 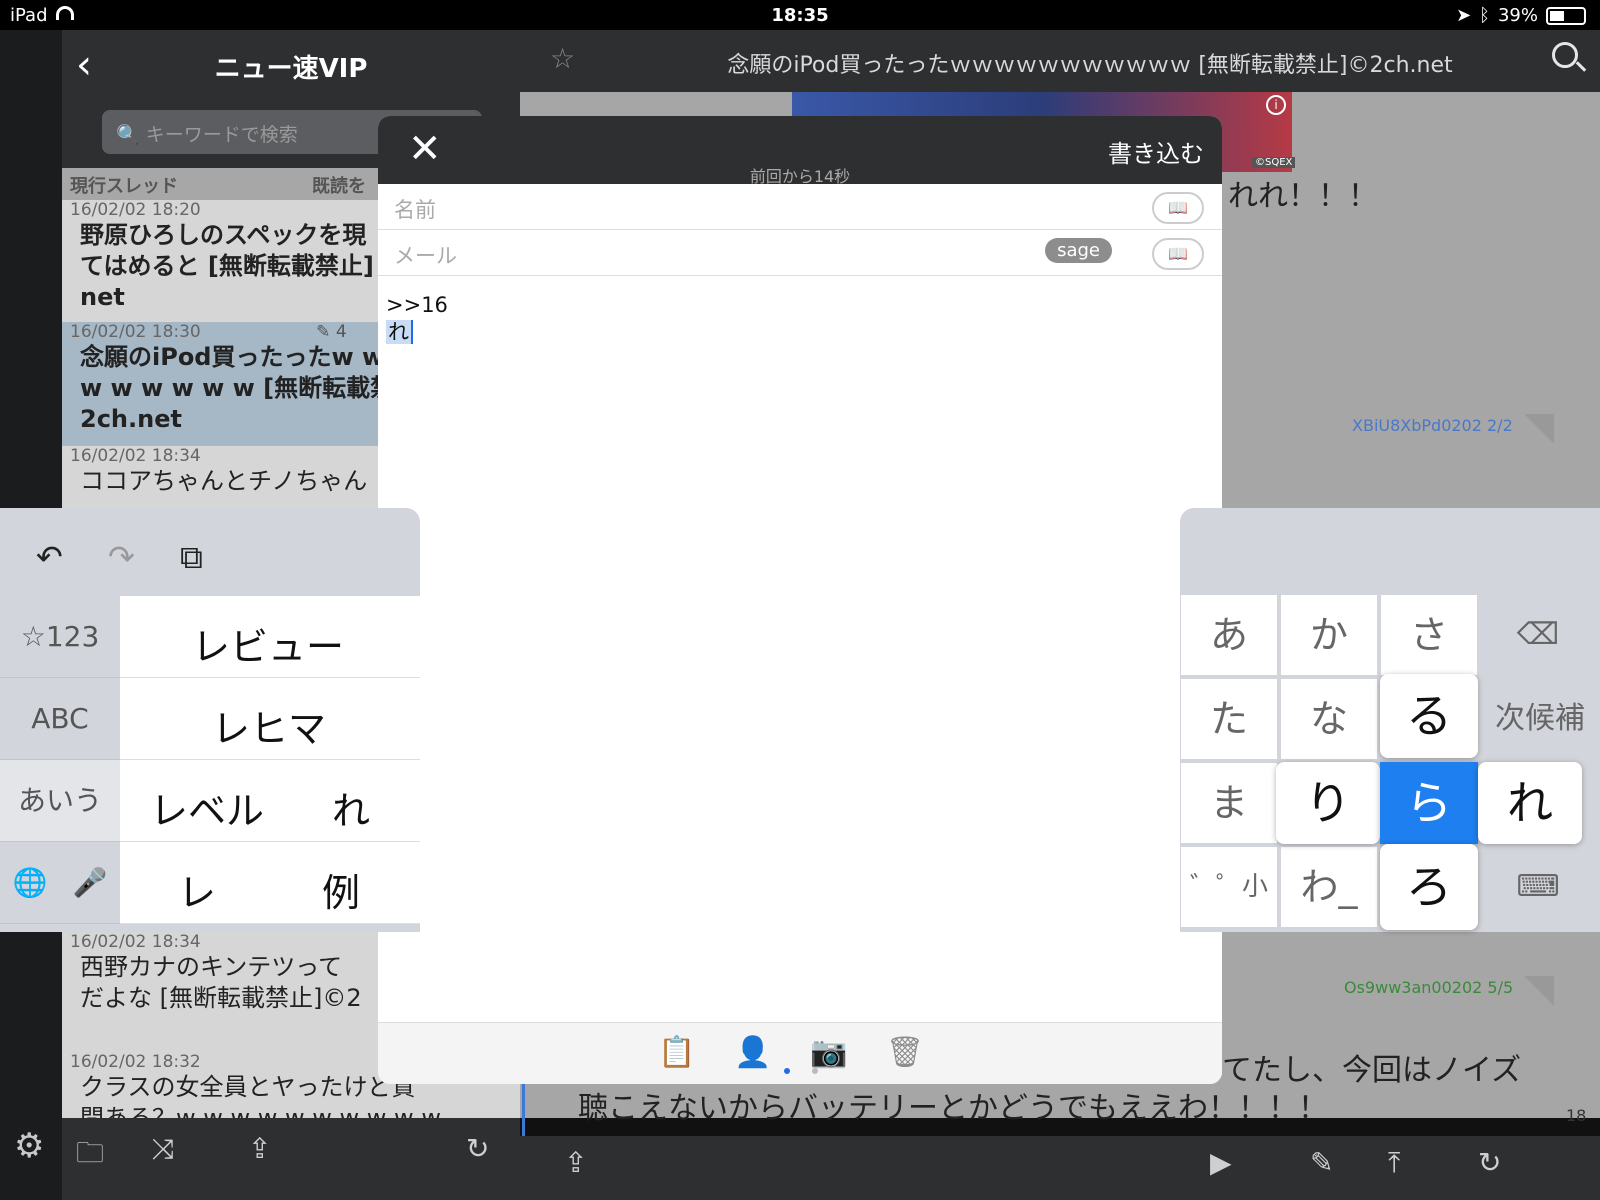 What do you see at coordinates (269, 725) in the screenshot?
I see `candidate: レヒマ` at bounding box center [269, 725].